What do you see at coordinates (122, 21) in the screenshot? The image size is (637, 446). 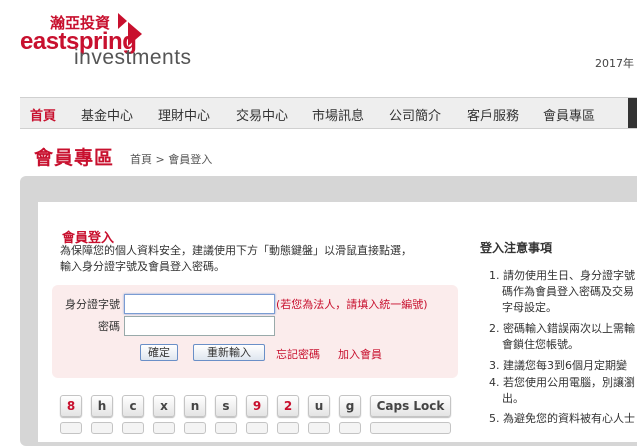 I see `brand-arrow-icon` at bounding box center [122, 21].